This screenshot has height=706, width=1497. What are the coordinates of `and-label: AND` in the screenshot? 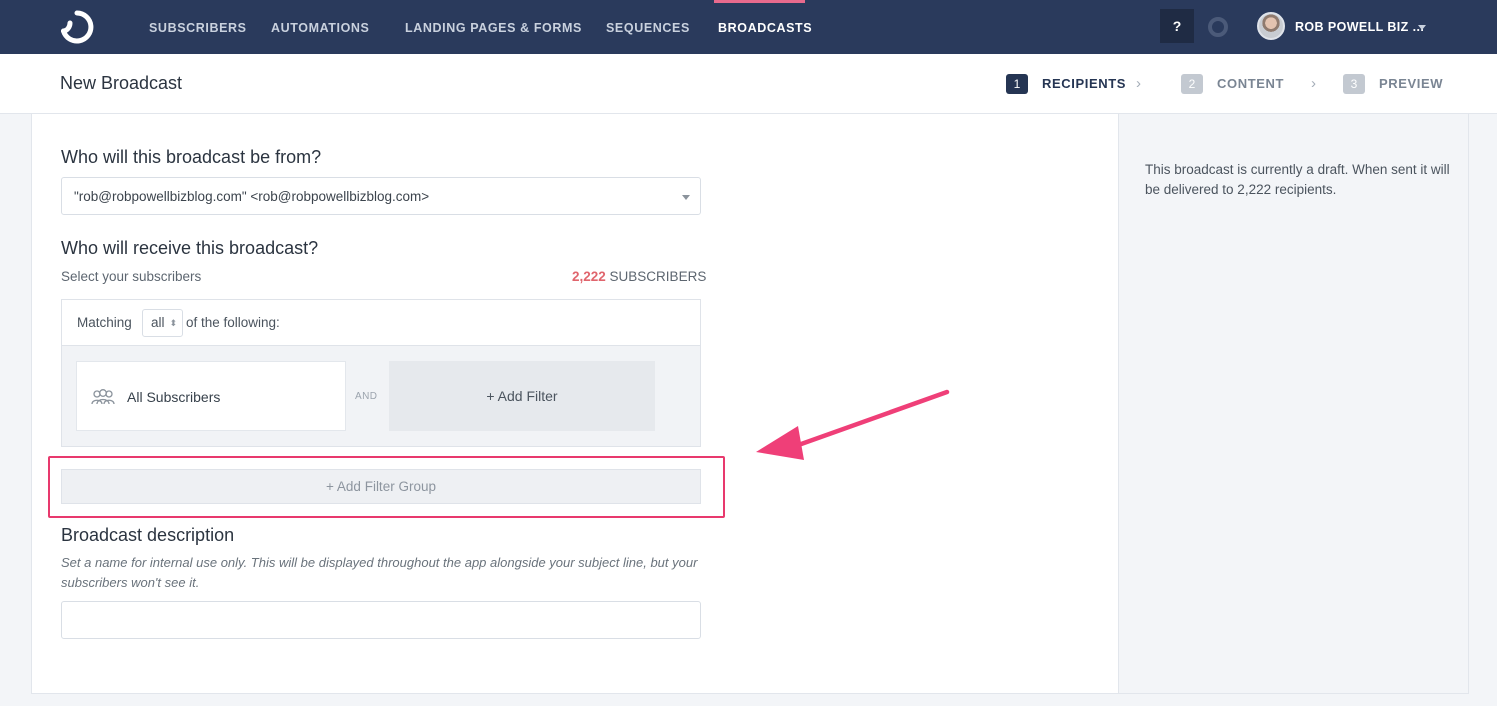 It's located at (366, 396).